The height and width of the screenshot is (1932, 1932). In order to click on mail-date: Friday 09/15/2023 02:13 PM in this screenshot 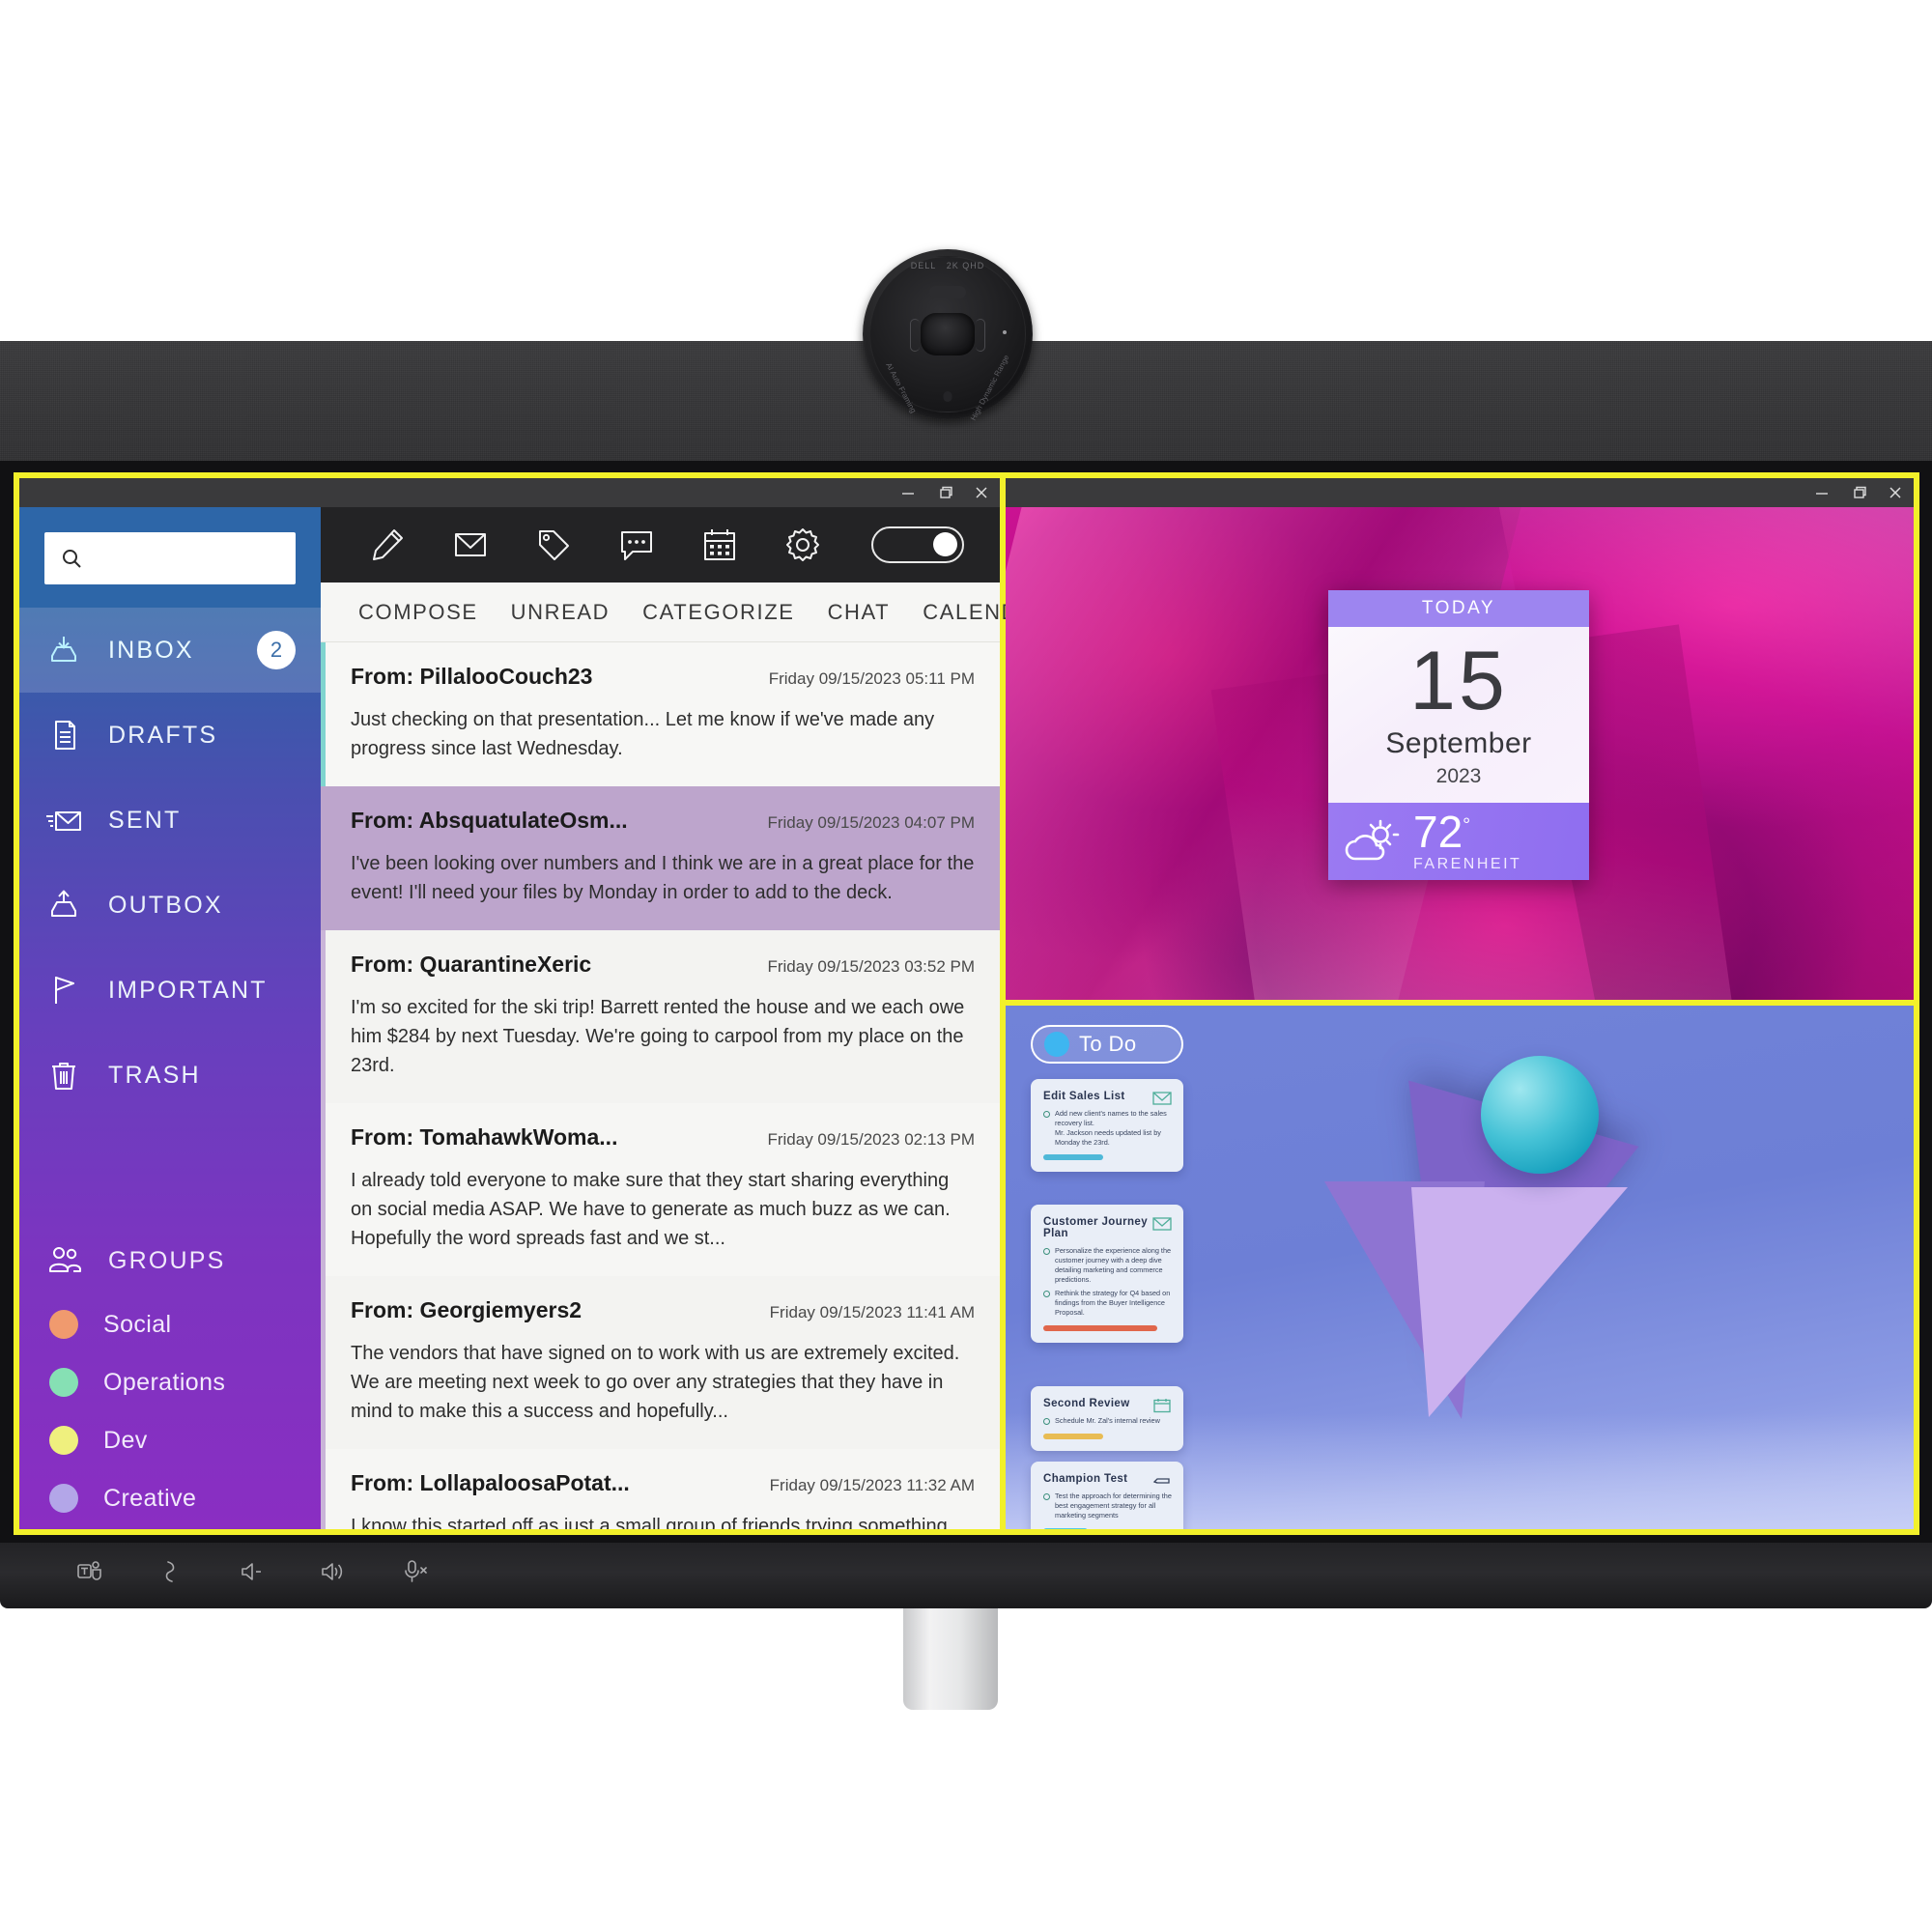, I will do `click(871, 1139)`.